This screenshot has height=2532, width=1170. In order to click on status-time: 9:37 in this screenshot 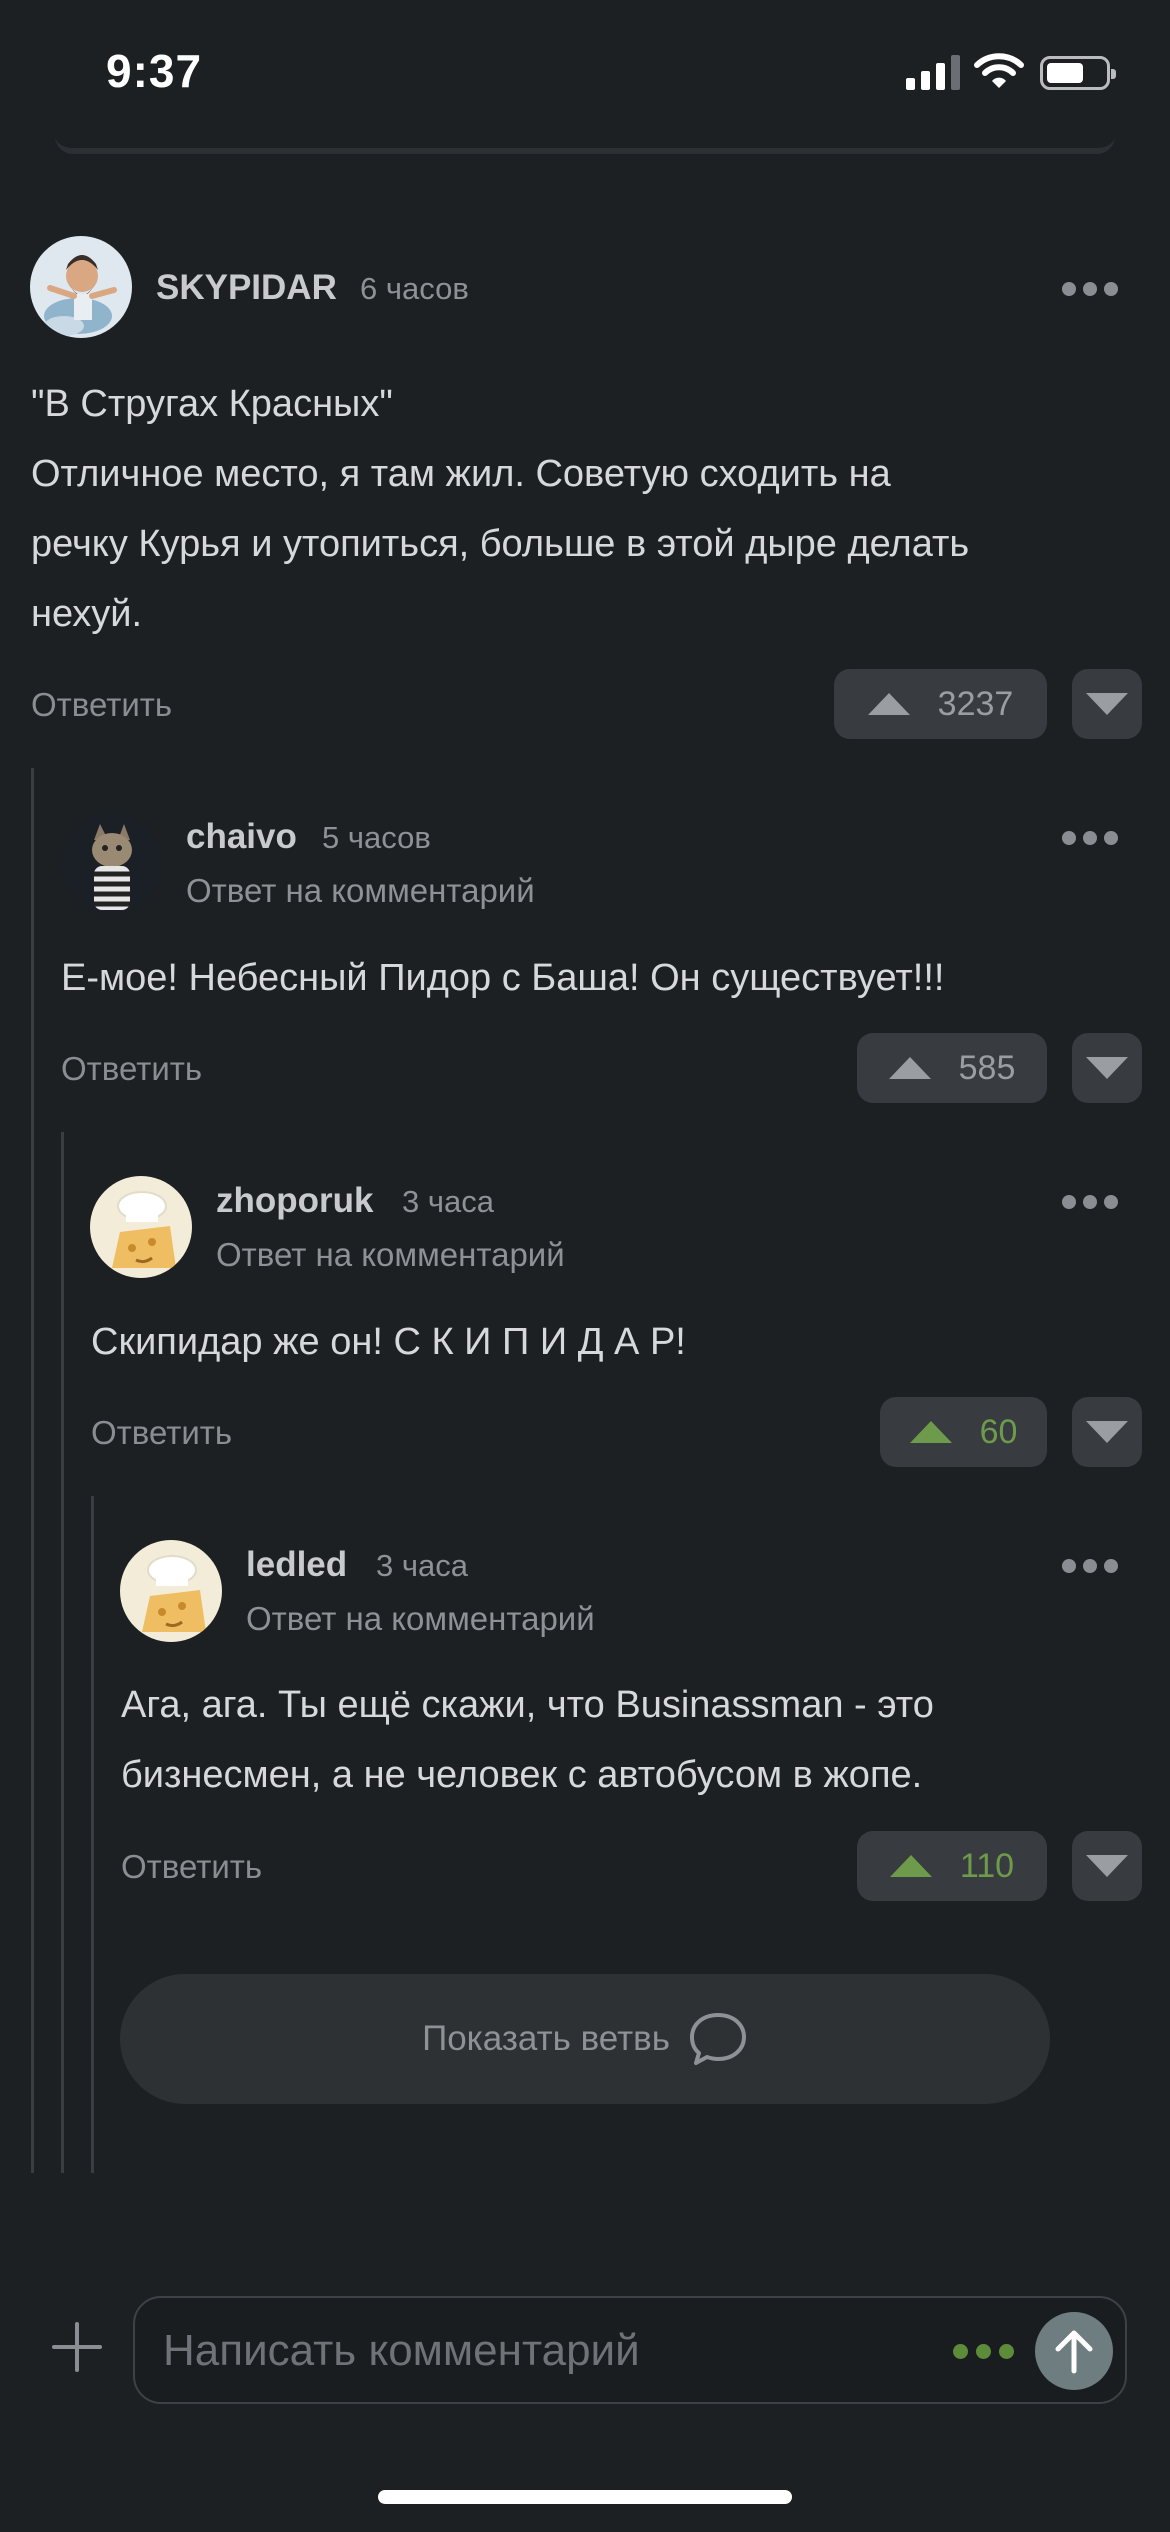, I will do `click(154, 71)`.